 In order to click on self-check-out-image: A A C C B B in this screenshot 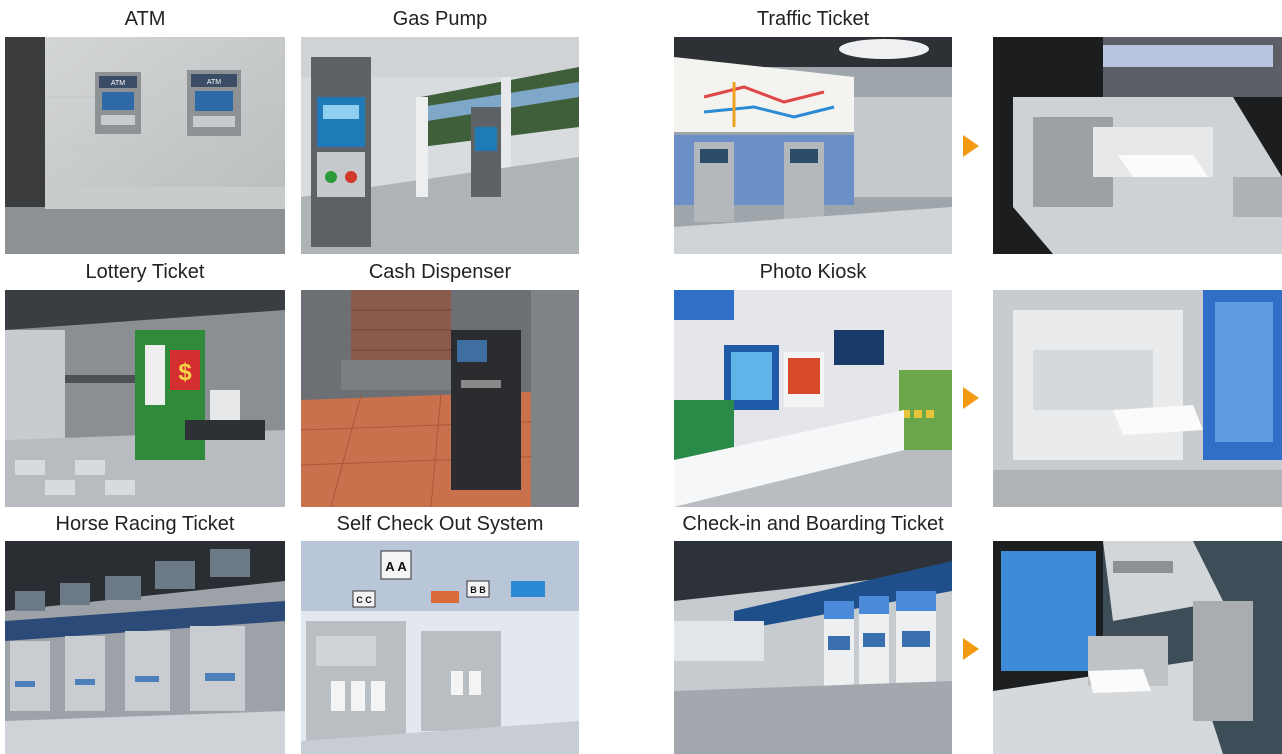, I will do `click(440, 647)`.